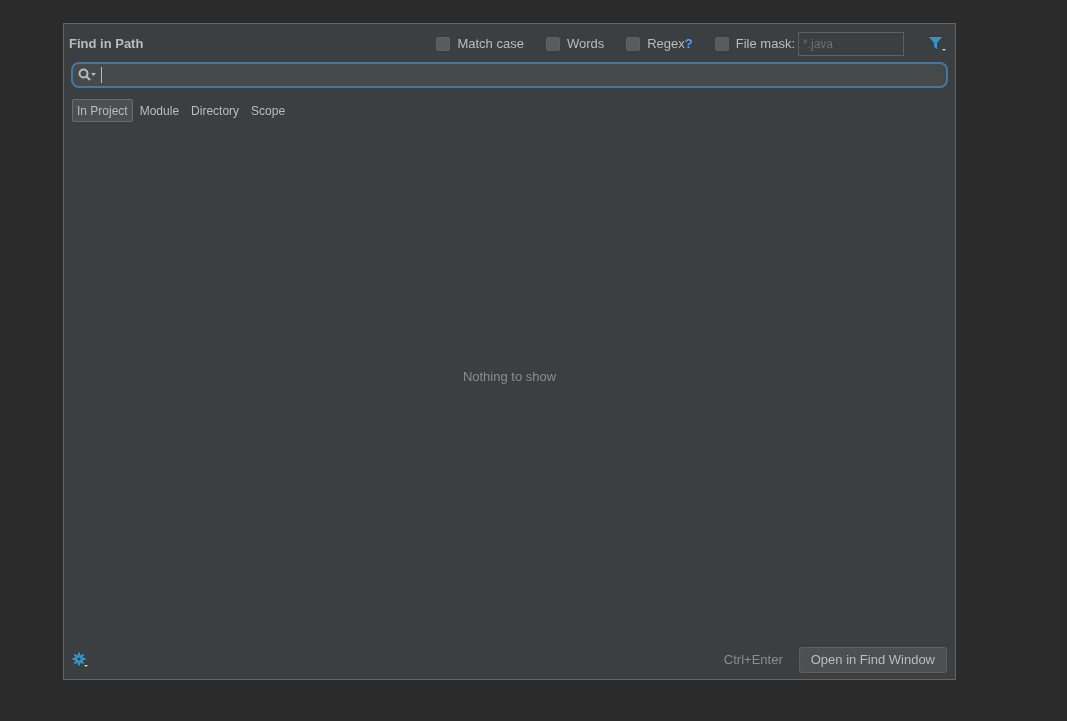  I want to click on text-cursor, so click(101, 75).